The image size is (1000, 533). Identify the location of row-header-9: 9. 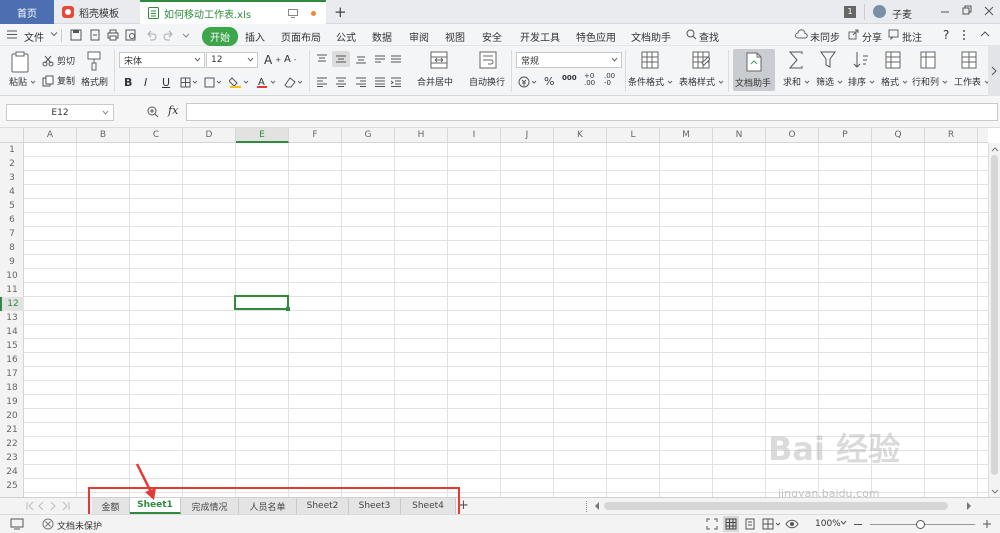
(12, 262).